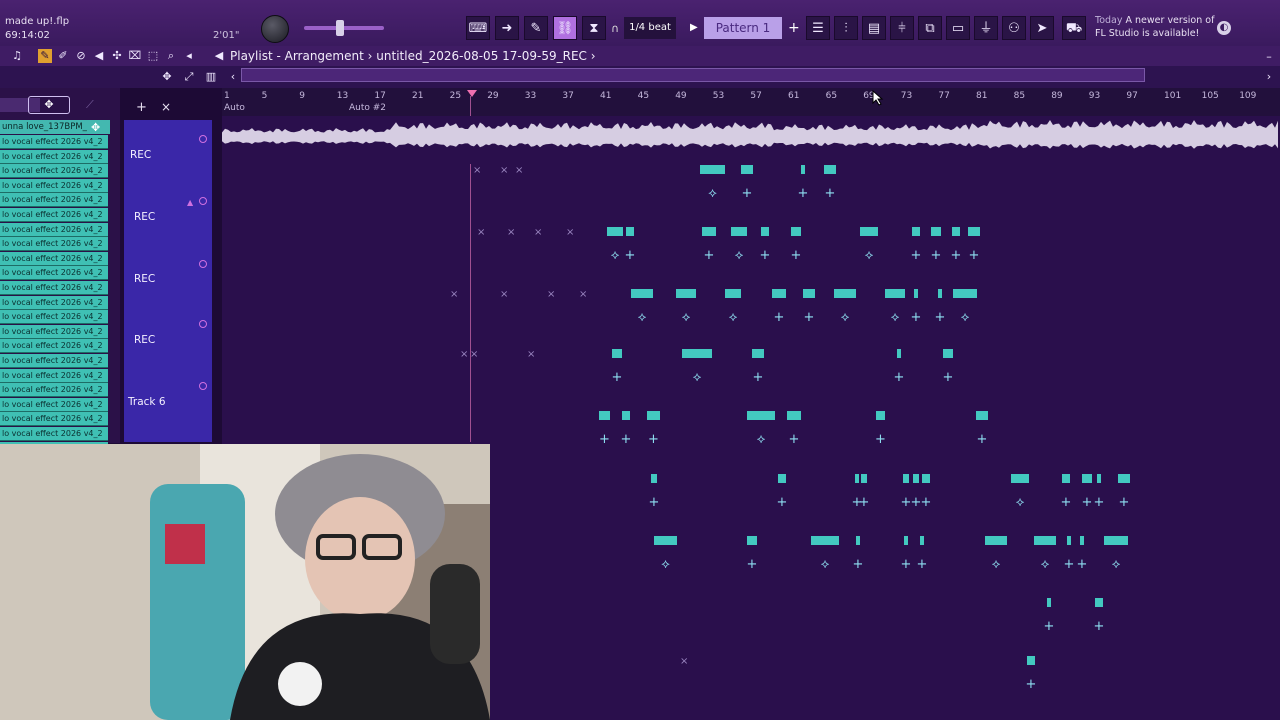 The image size is (1280, 720). Describe the element at coordinates (1224, 28) in the screenshot. I see `globe-icon: ◐` at that location.